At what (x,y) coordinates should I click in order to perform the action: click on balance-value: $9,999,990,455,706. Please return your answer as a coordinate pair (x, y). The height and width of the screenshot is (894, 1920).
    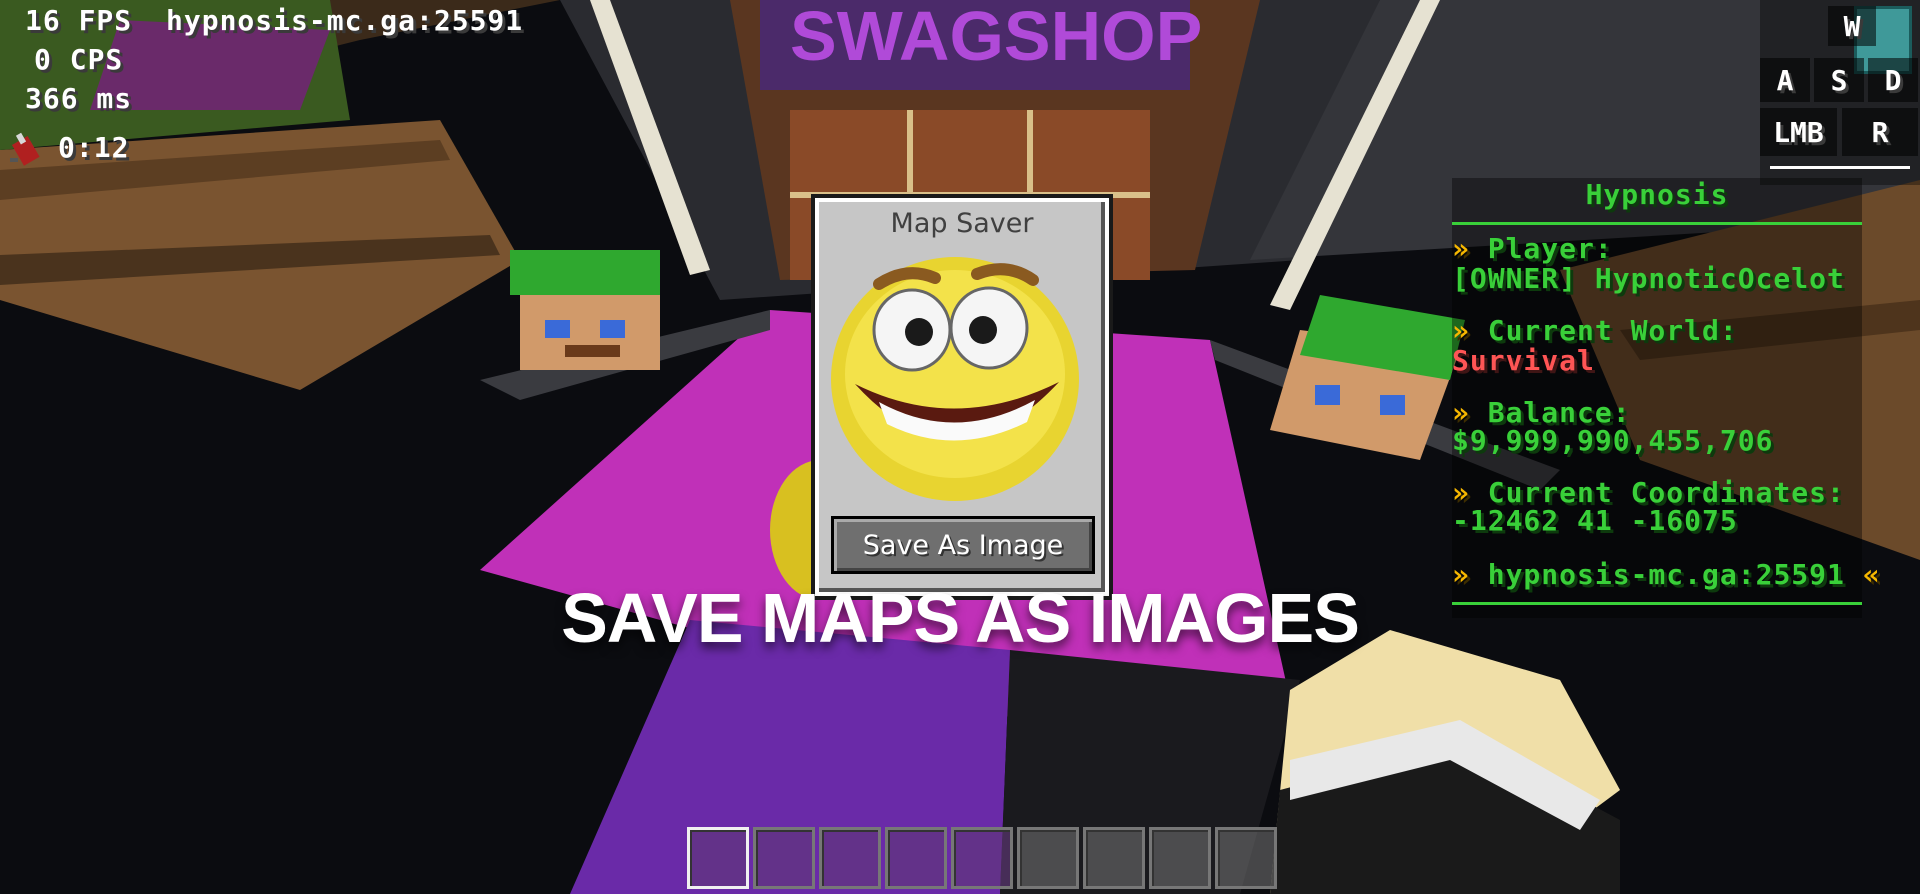
    Looking at the image, I should click on (1613, 440).